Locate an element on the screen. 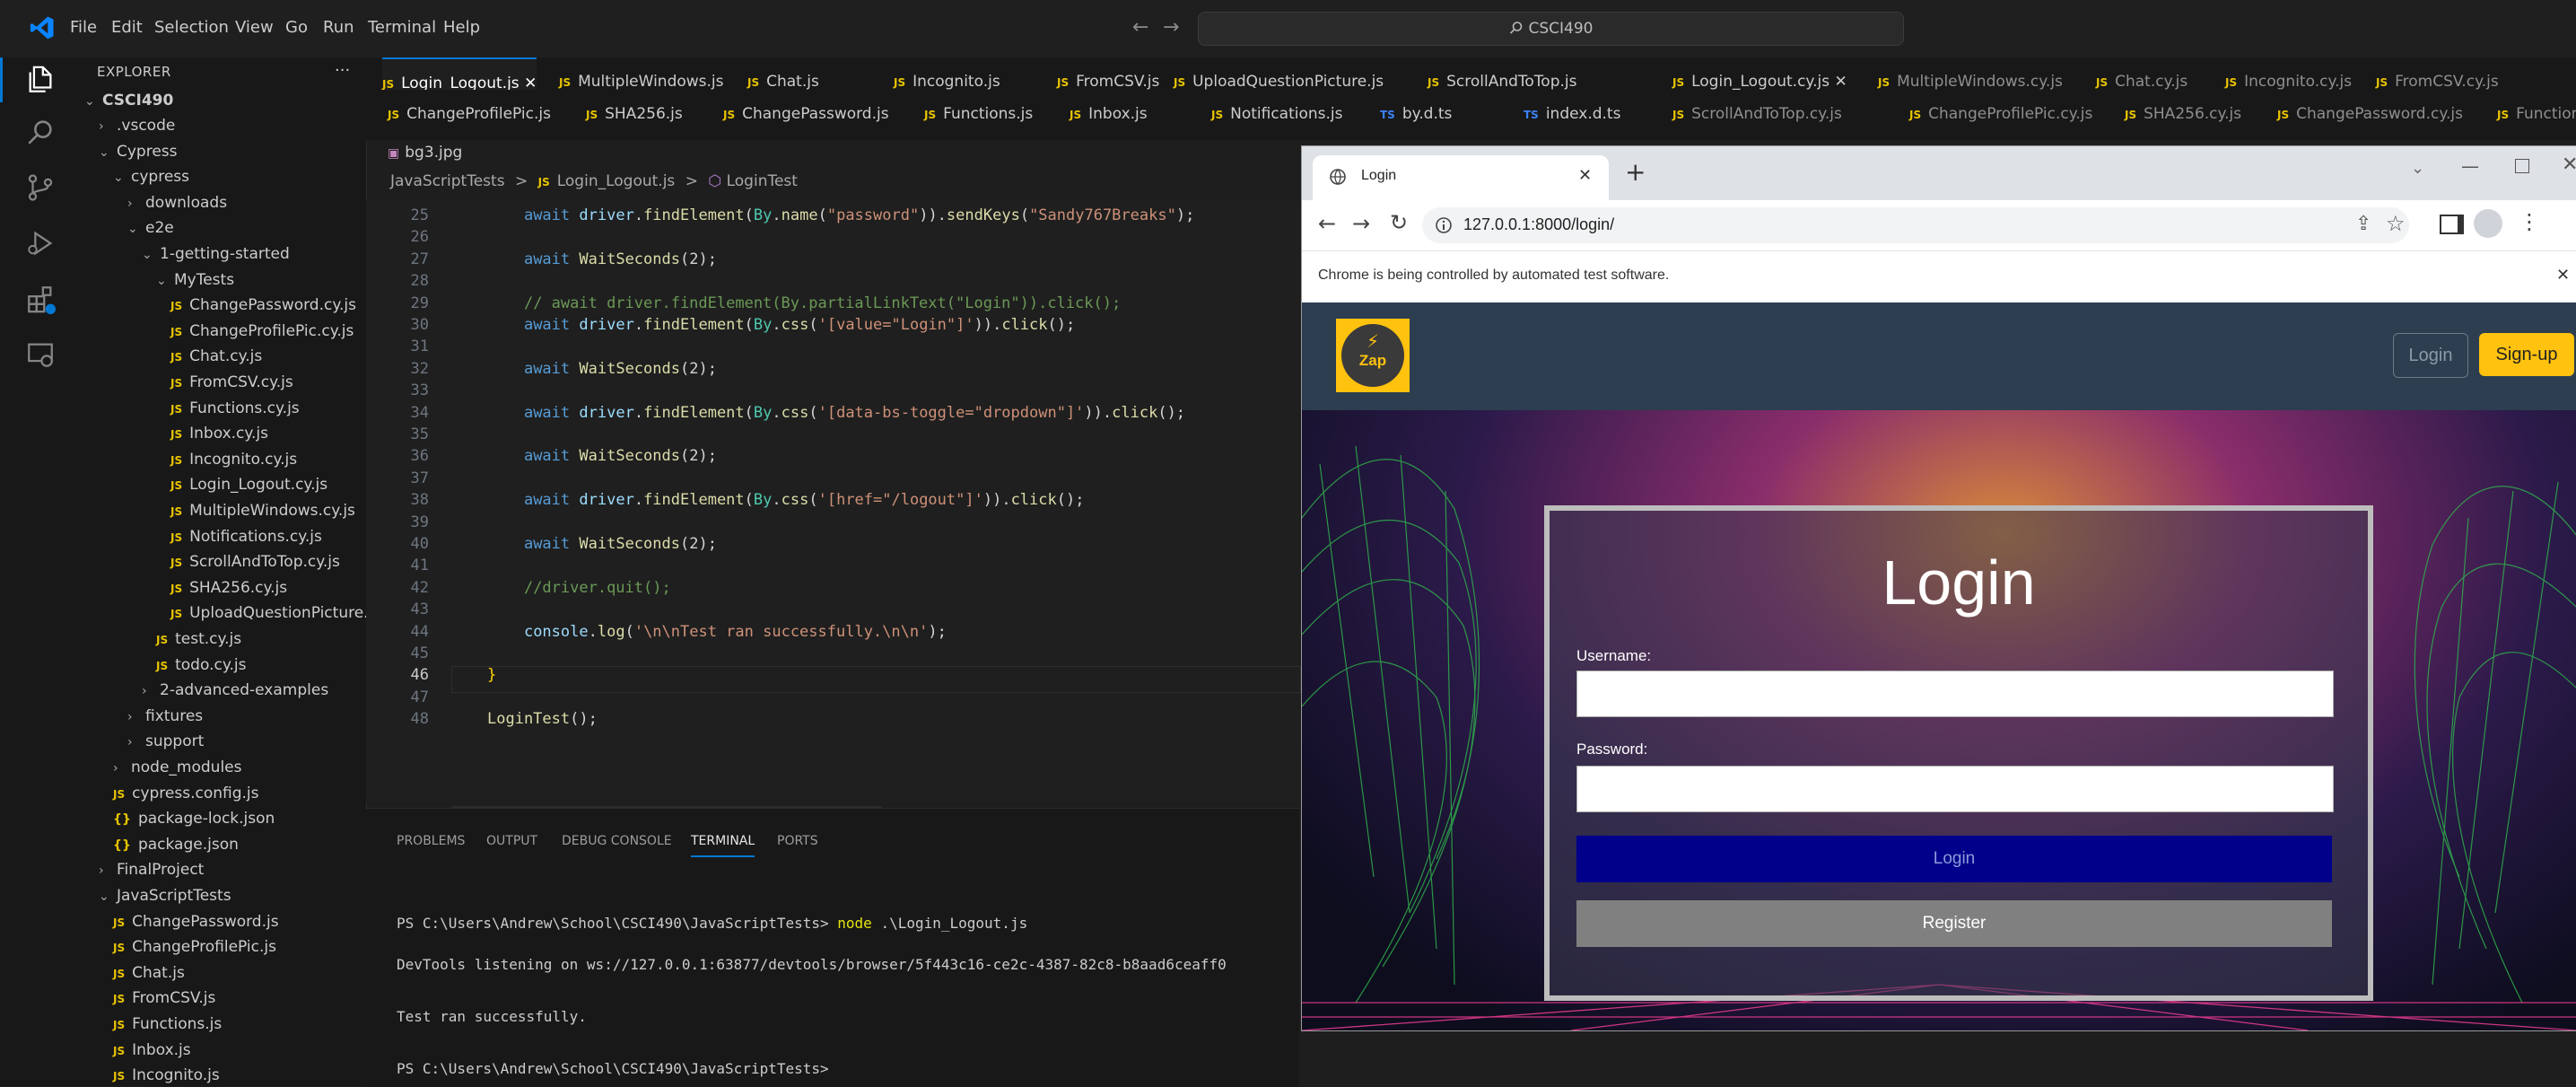 Image resolution: width=2576 pixels, height=1087 pixels. profile-avatar-icon is located at coordinates (2488, 224).